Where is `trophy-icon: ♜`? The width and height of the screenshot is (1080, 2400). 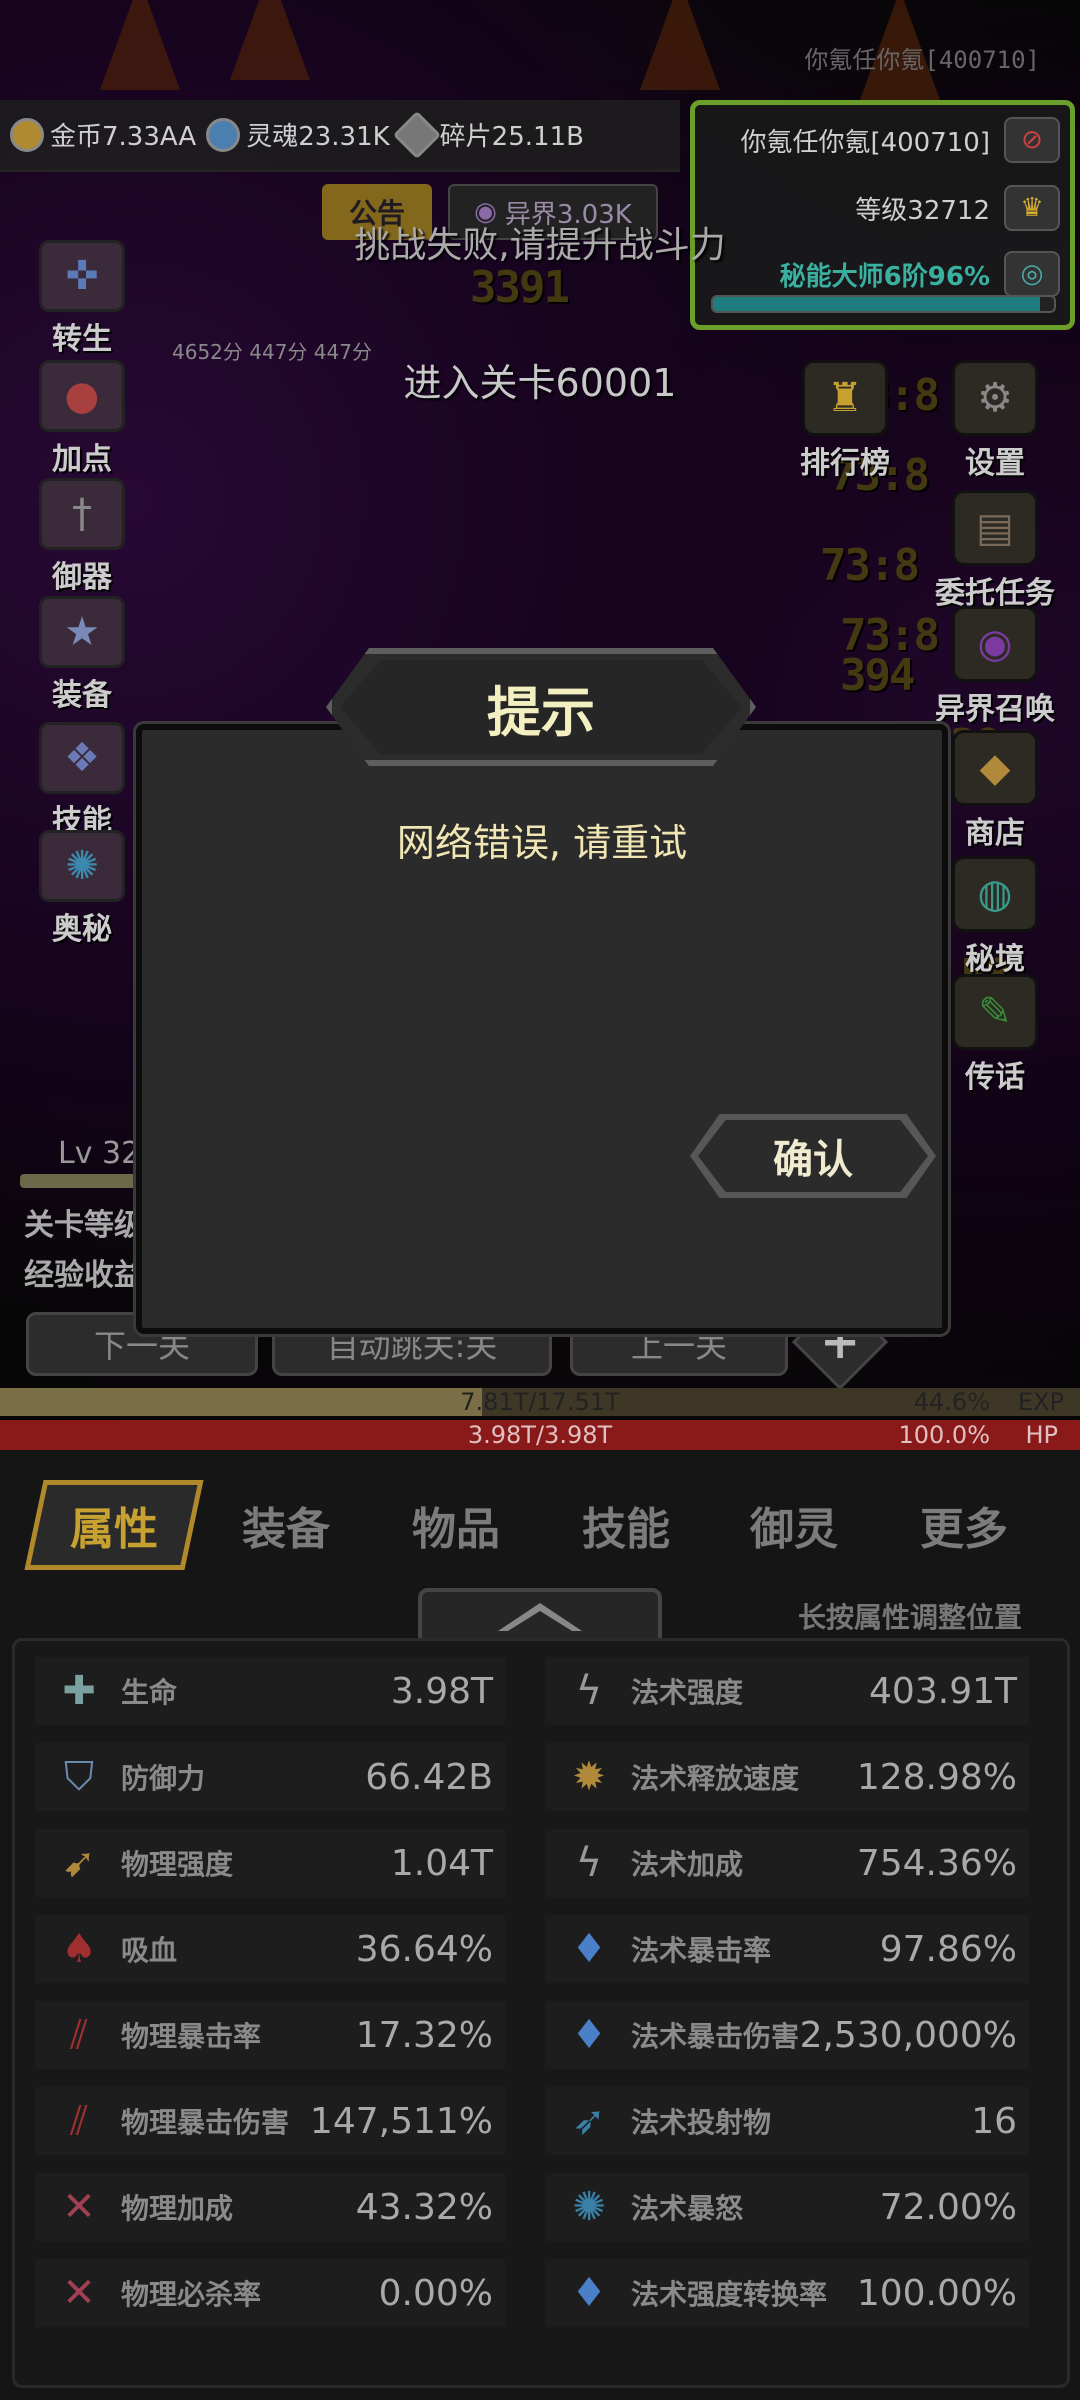 trophy-icon: ♜ is located at coordinates (845, 398).